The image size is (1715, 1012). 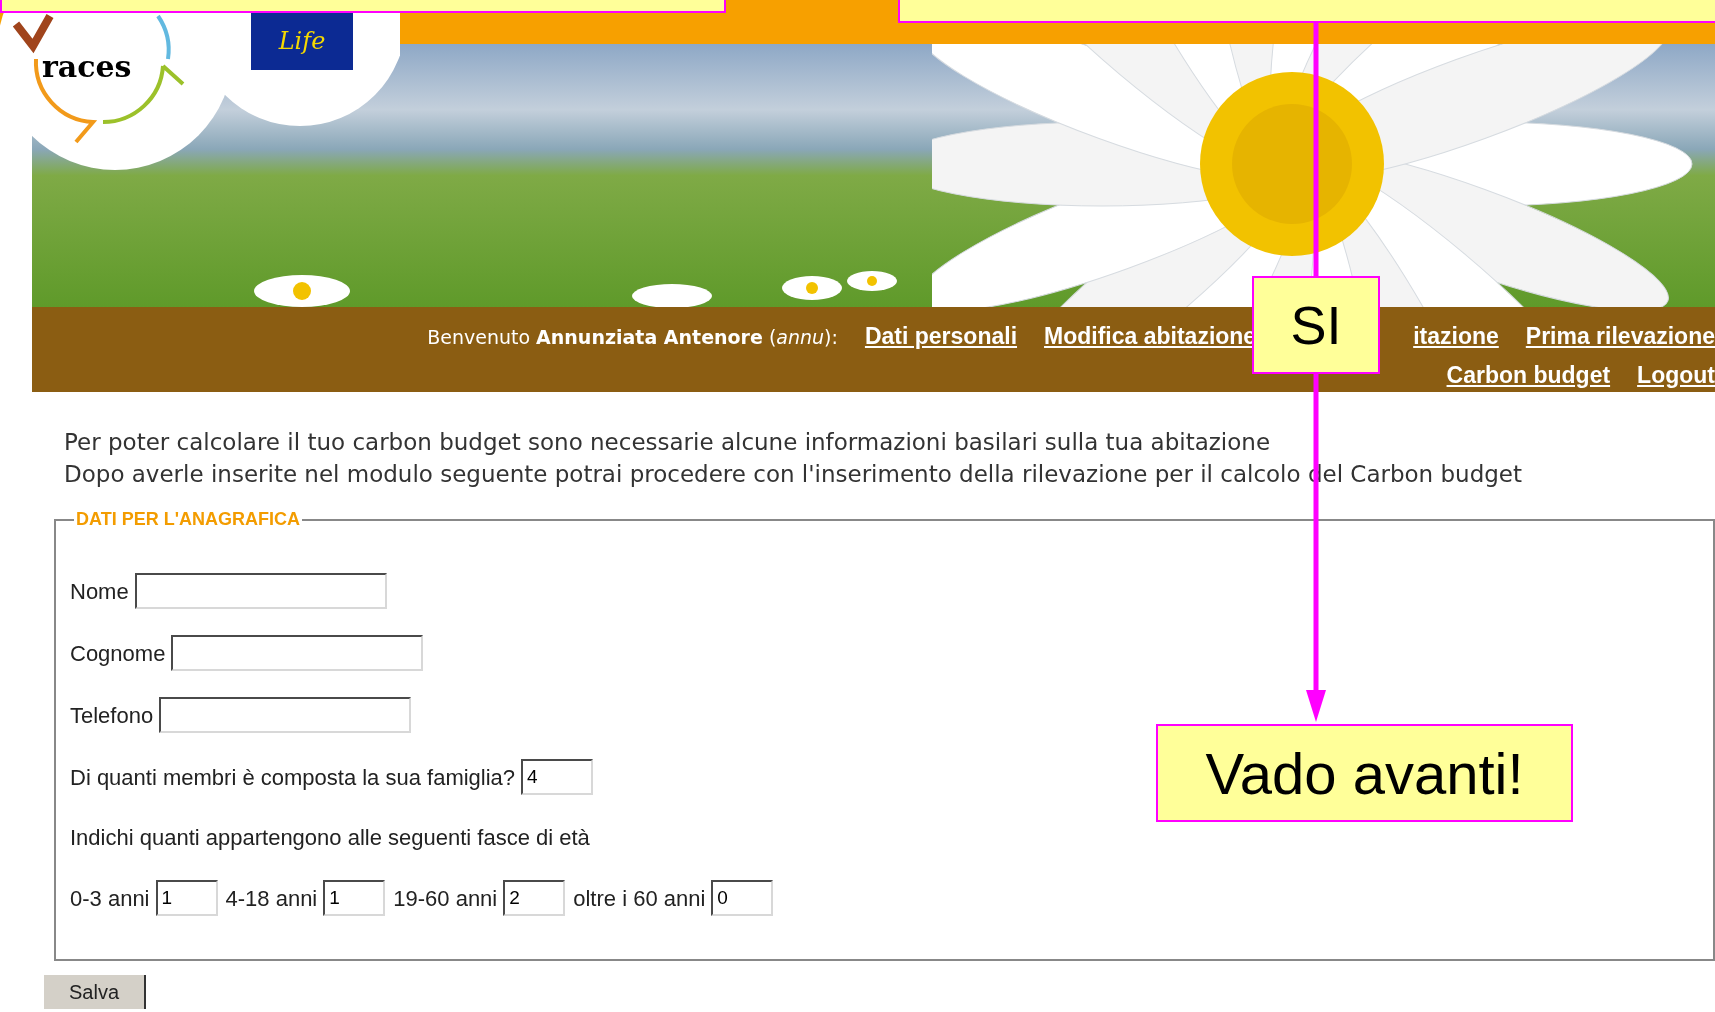 I want to click on callout-text: Vado avanti!, so click(x=1364, y=773).